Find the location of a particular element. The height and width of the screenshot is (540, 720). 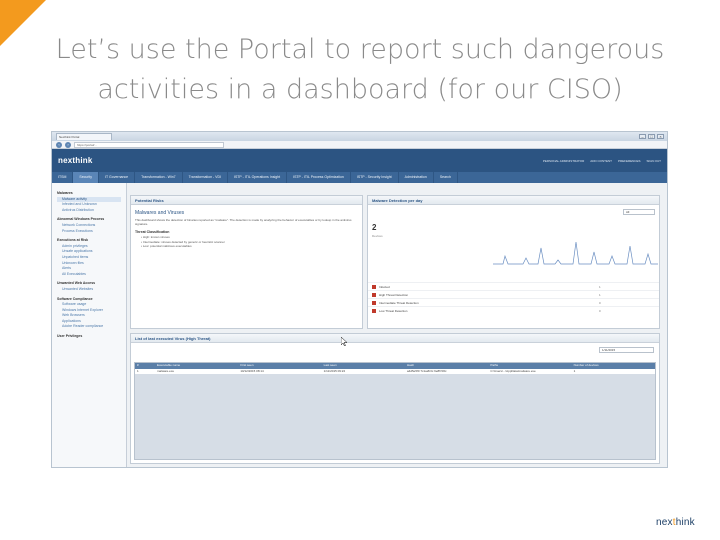

table-cell: malware.exe is located at coordinates (166, 371).